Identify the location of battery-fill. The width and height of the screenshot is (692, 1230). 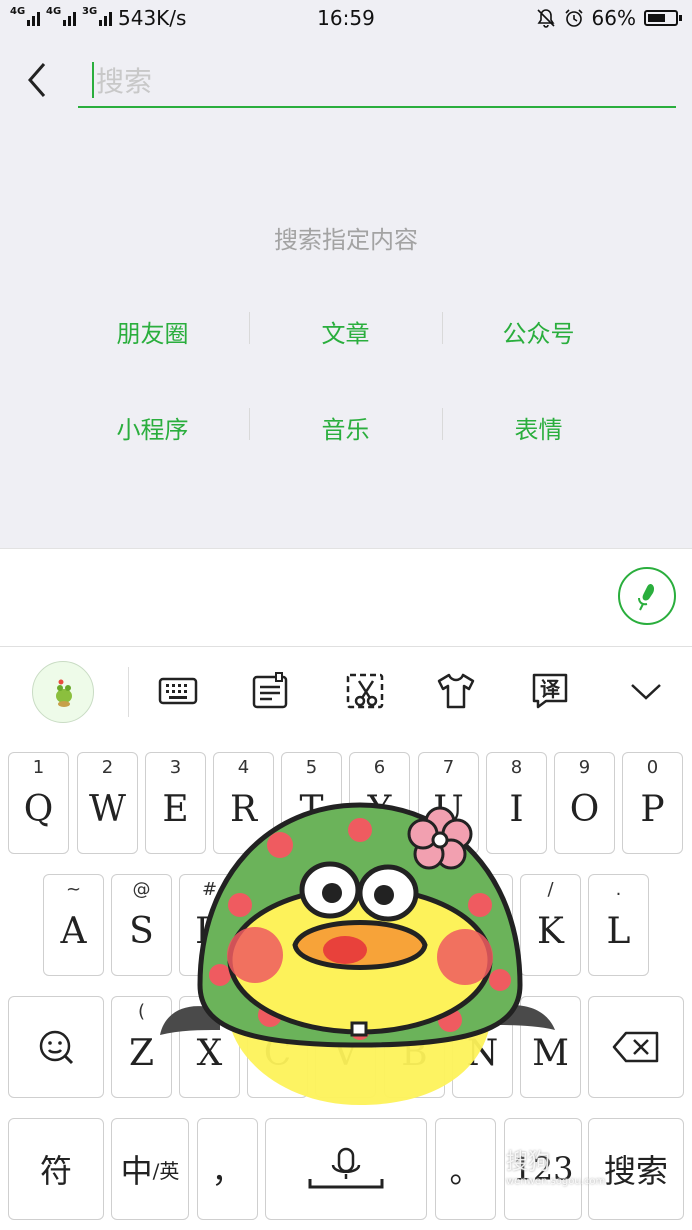
(656, 18).